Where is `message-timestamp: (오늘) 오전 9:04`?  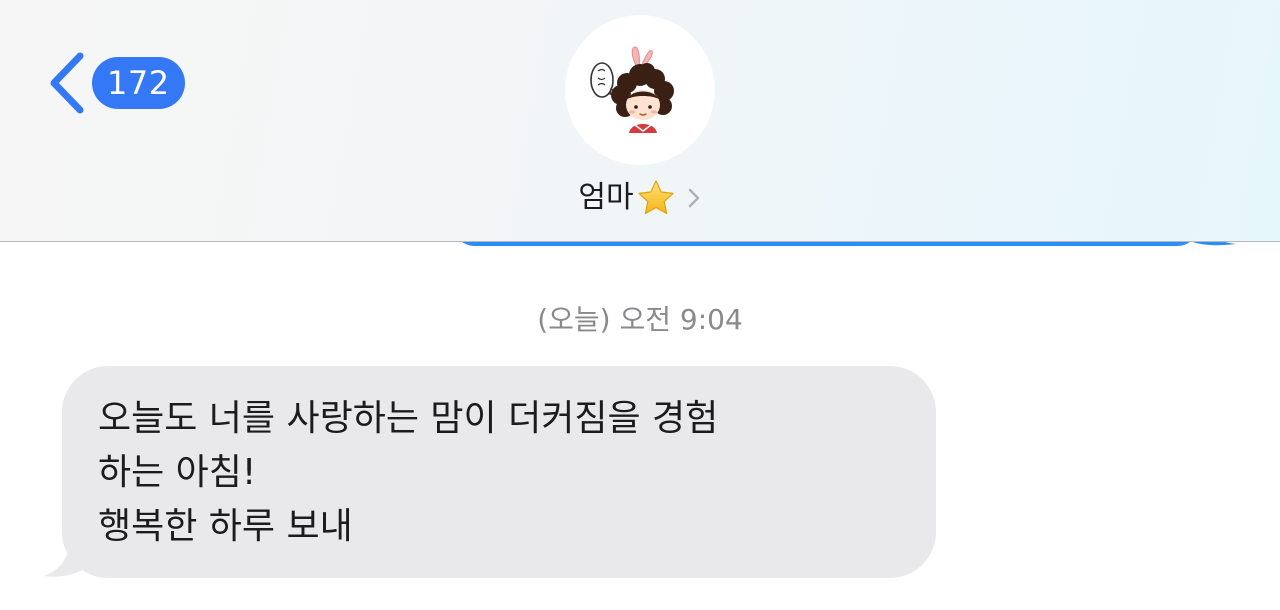 message-timestamp: (오늘) 오전 9:04 is located at coordinates (640, 319).